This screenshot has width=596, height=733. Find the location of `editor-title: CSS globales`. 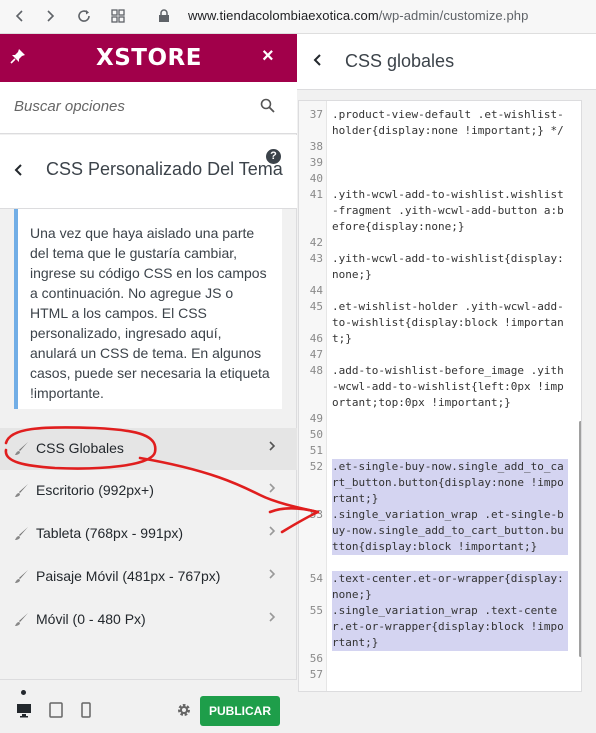

editor-title: CSS globales is located at coordinates (400, 61).